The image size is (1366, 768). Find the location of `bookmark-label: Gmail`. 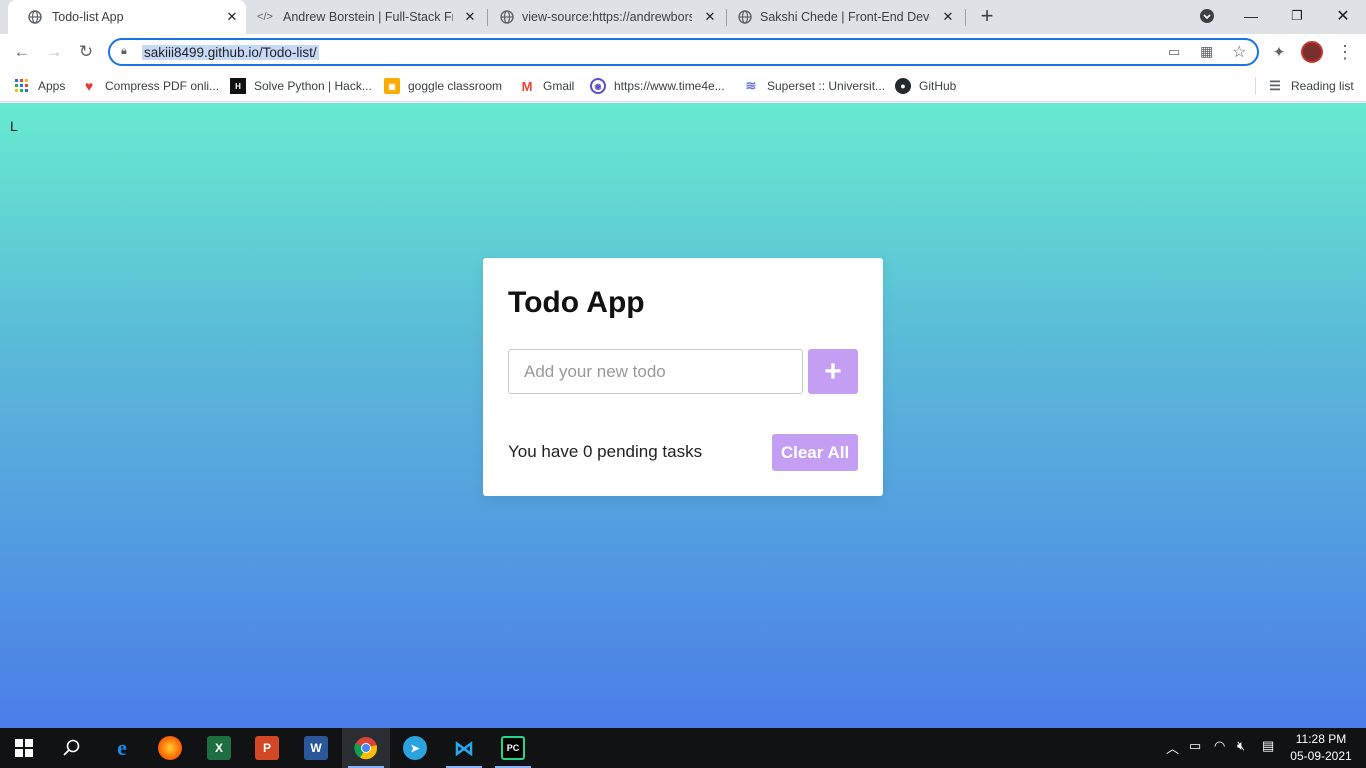

bookmark-label: Gmail is located at coordinates (559, 86).